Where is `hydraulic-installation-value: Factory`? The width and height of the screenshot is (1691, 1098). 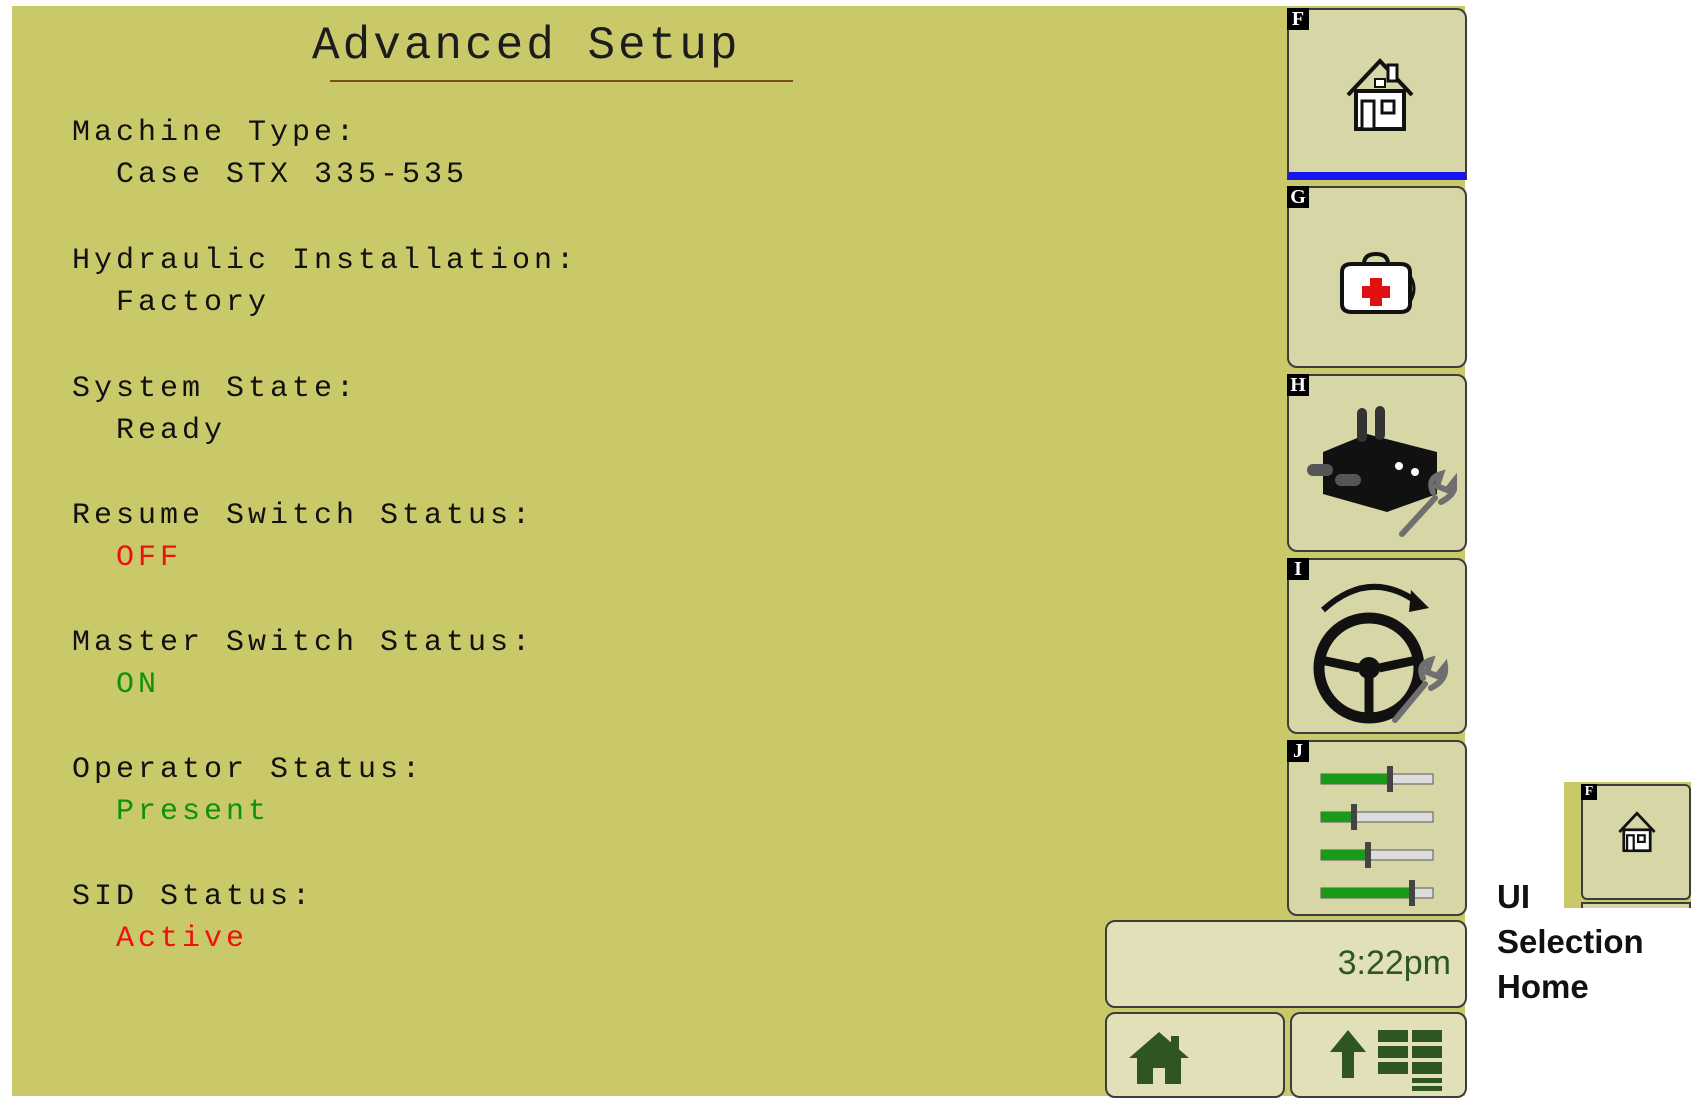 hydraulic-installation-value: Factory is located at coordinates (193, 303).